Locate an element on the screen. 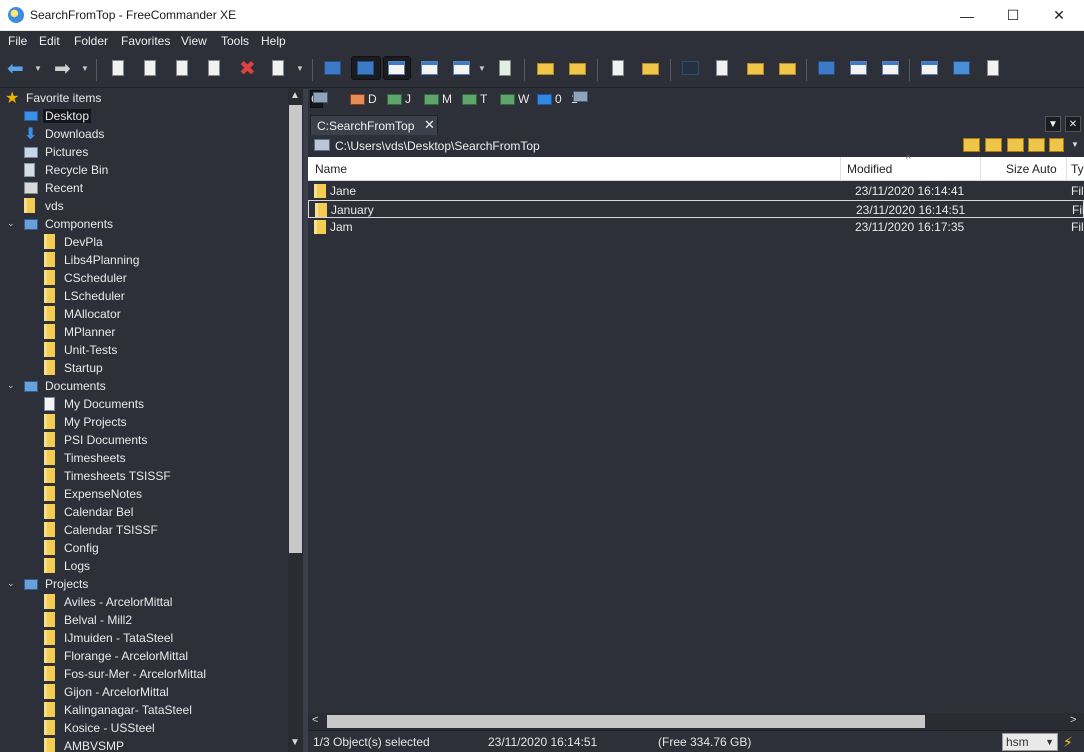  tree-item: Pictures is located at coordinates (144, 152).